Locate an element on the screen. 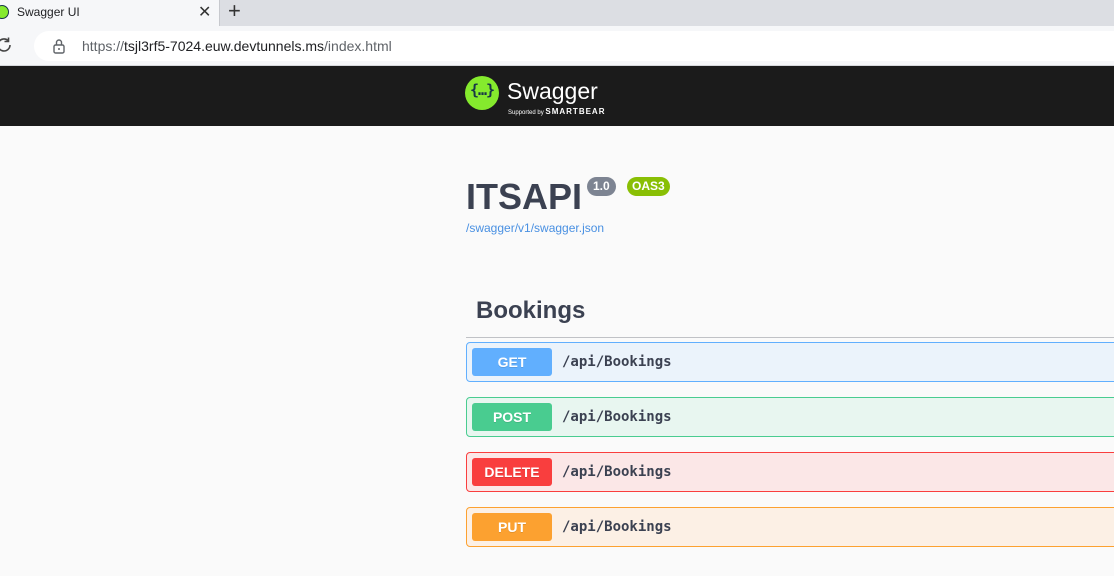 This screenshot has height=576, width=1114. close-tab-icon: ✕ is located at coordinates (204, 12).